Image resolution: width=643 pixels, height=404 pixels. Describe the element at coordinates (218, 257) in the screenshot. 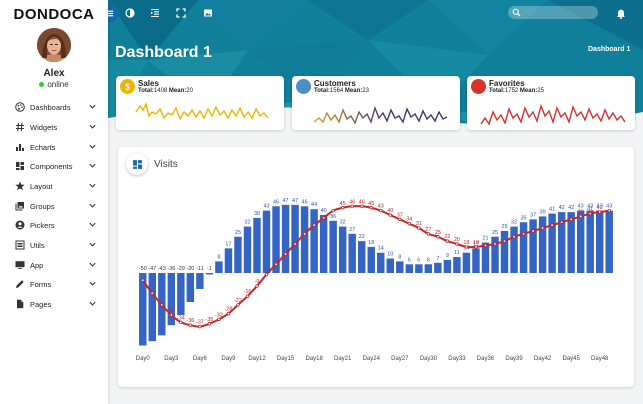

I see `bar-label: 8` at that location.